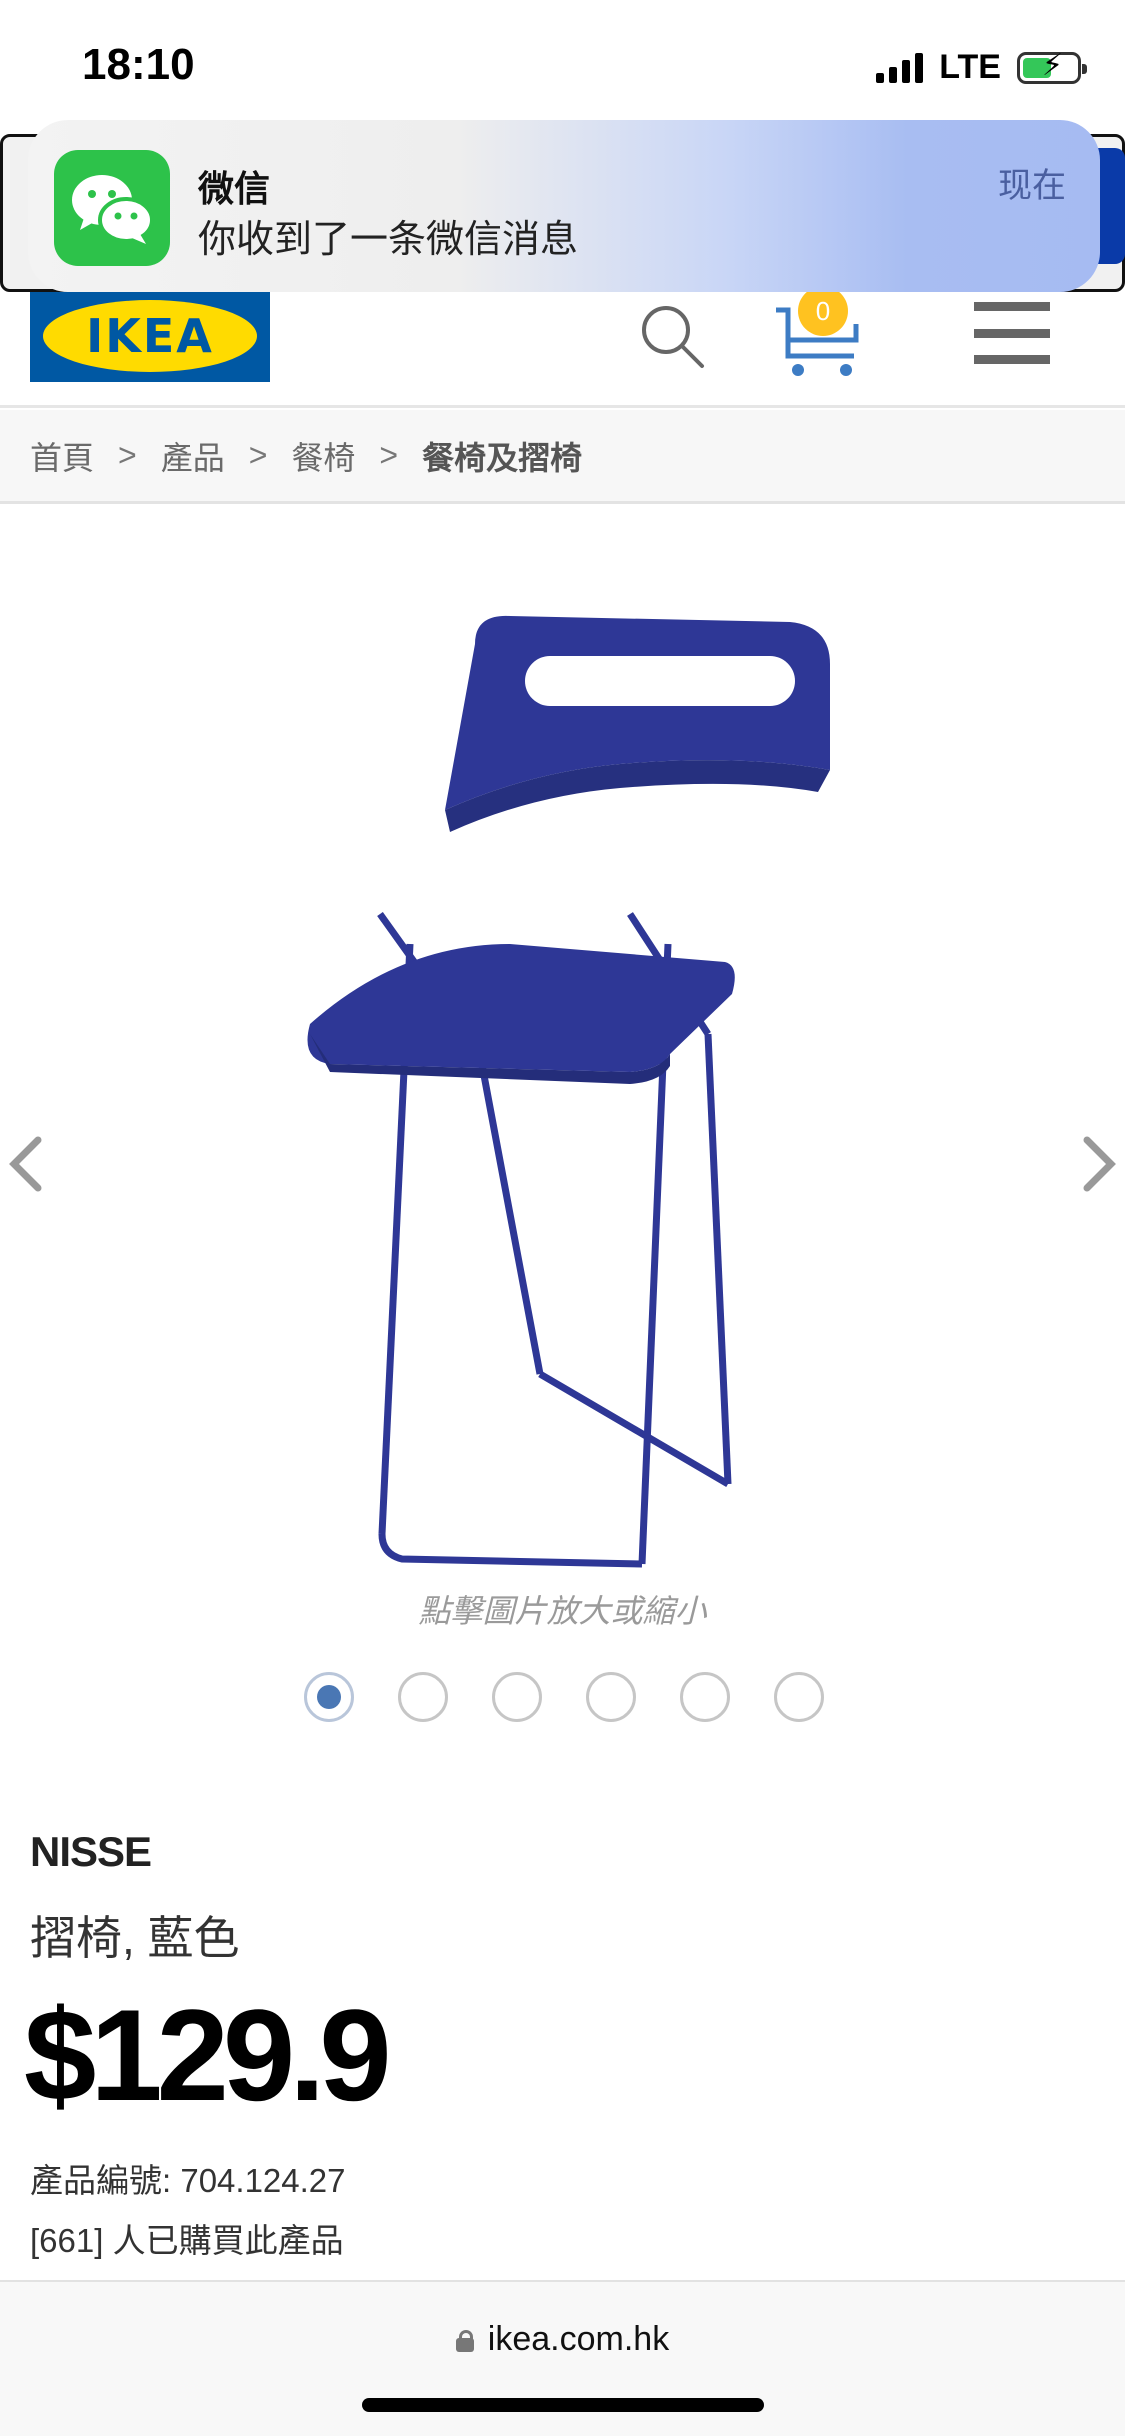  I want to click on zoom-hint: 點擊圖片放大或縮小, so click(562, 1611).